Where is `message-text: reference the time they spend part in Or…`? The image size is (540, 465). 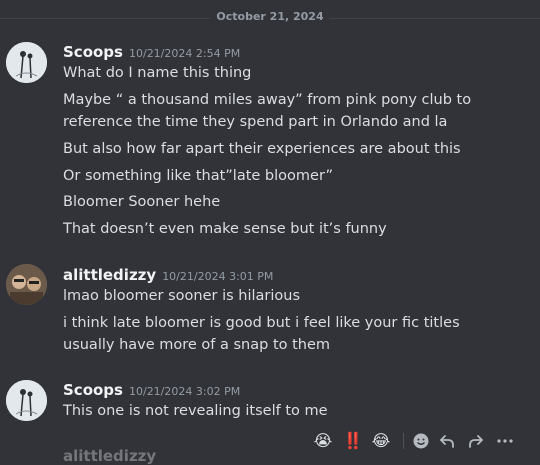 message-text: reference the time they spend part in Or… is located at coordinates (255, 122).